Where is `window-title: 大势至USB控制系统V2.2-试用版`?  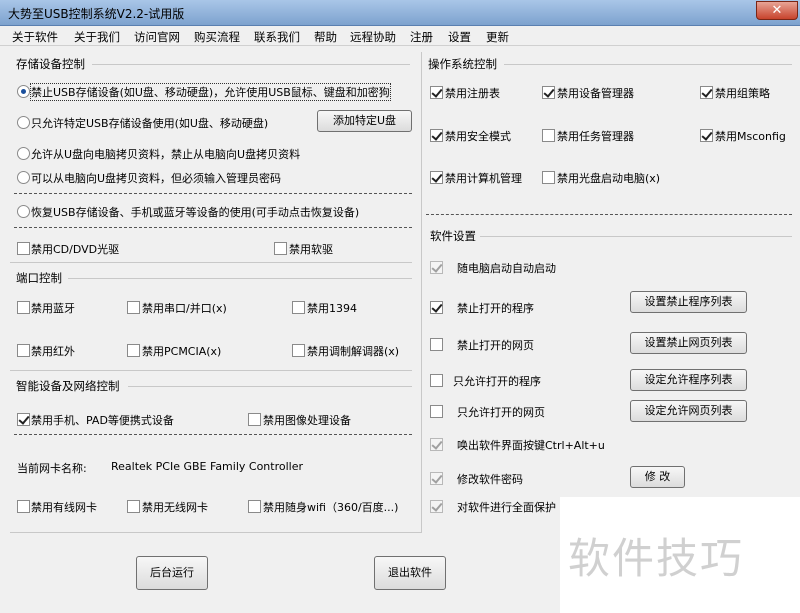
window-title: 大势至USB控制系统V2.2-试用版 is located at coordinates (96, 14).